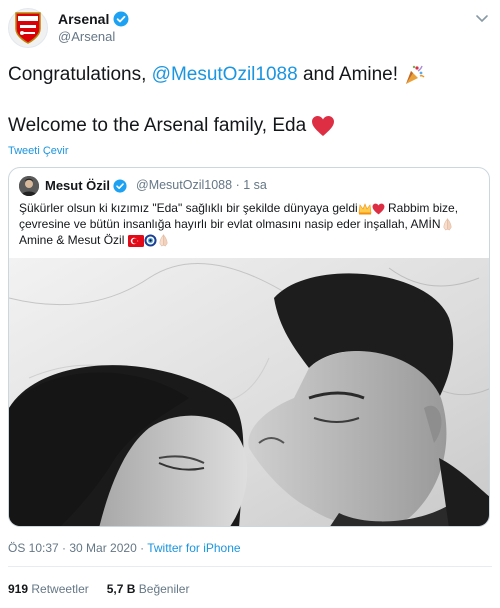 Image resolution: width=500 pixels, height=608 pixels. Describe the element at coordinates (148, 589) in the screenshot. I see `likes-stat: 5,7 B Beğeniler` at that location.